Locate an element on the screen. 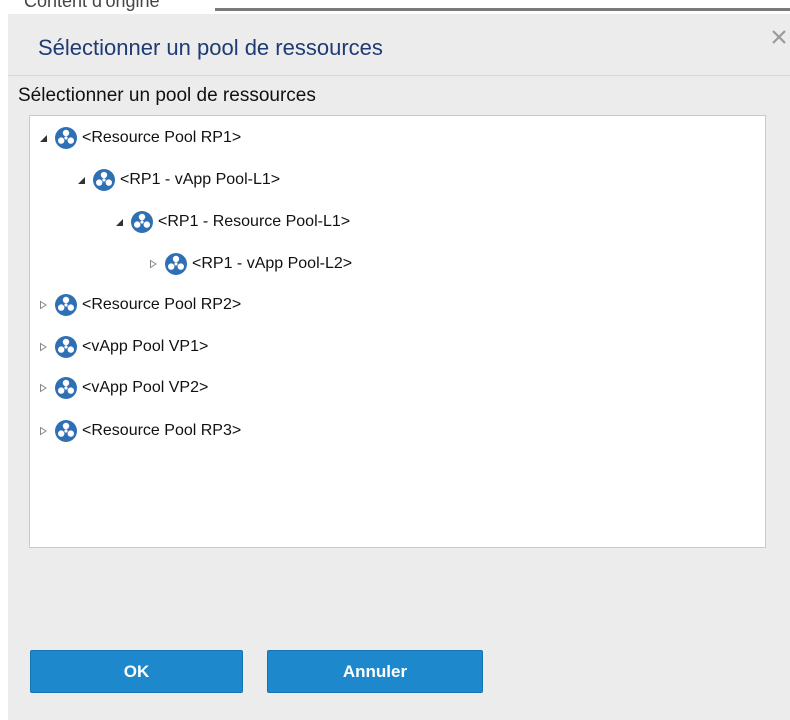 The width and height of the screenshot is (790, 720). background-window-caption: Content d'origine is located at coordinates (92, 5).